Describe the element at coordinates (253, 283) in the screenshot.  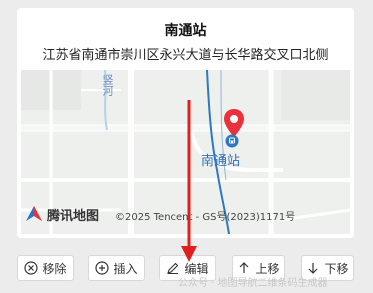
I see `wechat-watermark: 公众号 · 地图导航二维条码生成器` at that location.